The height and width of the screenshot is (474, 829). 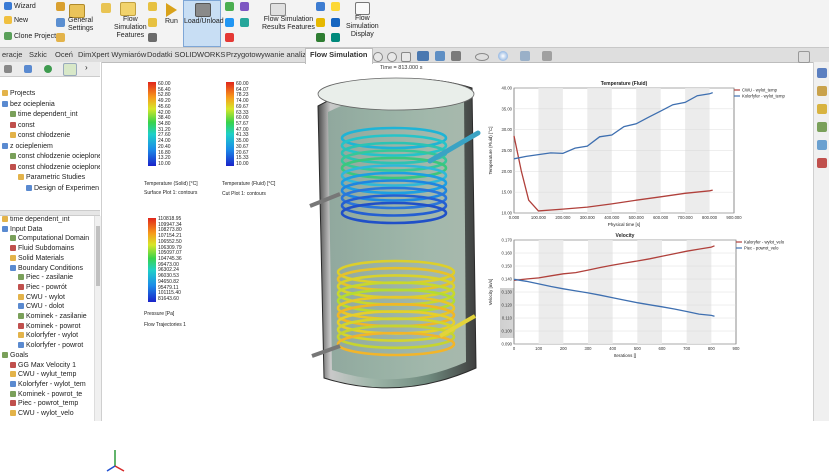 What do you see at coordinates (171, 22) in the screenshot?
I see `run-button: Run` at bounding box center [171, 22].